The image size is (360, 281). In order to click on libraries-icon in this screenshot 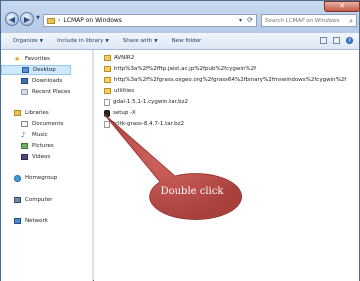, I will do `click(17, 113)`.